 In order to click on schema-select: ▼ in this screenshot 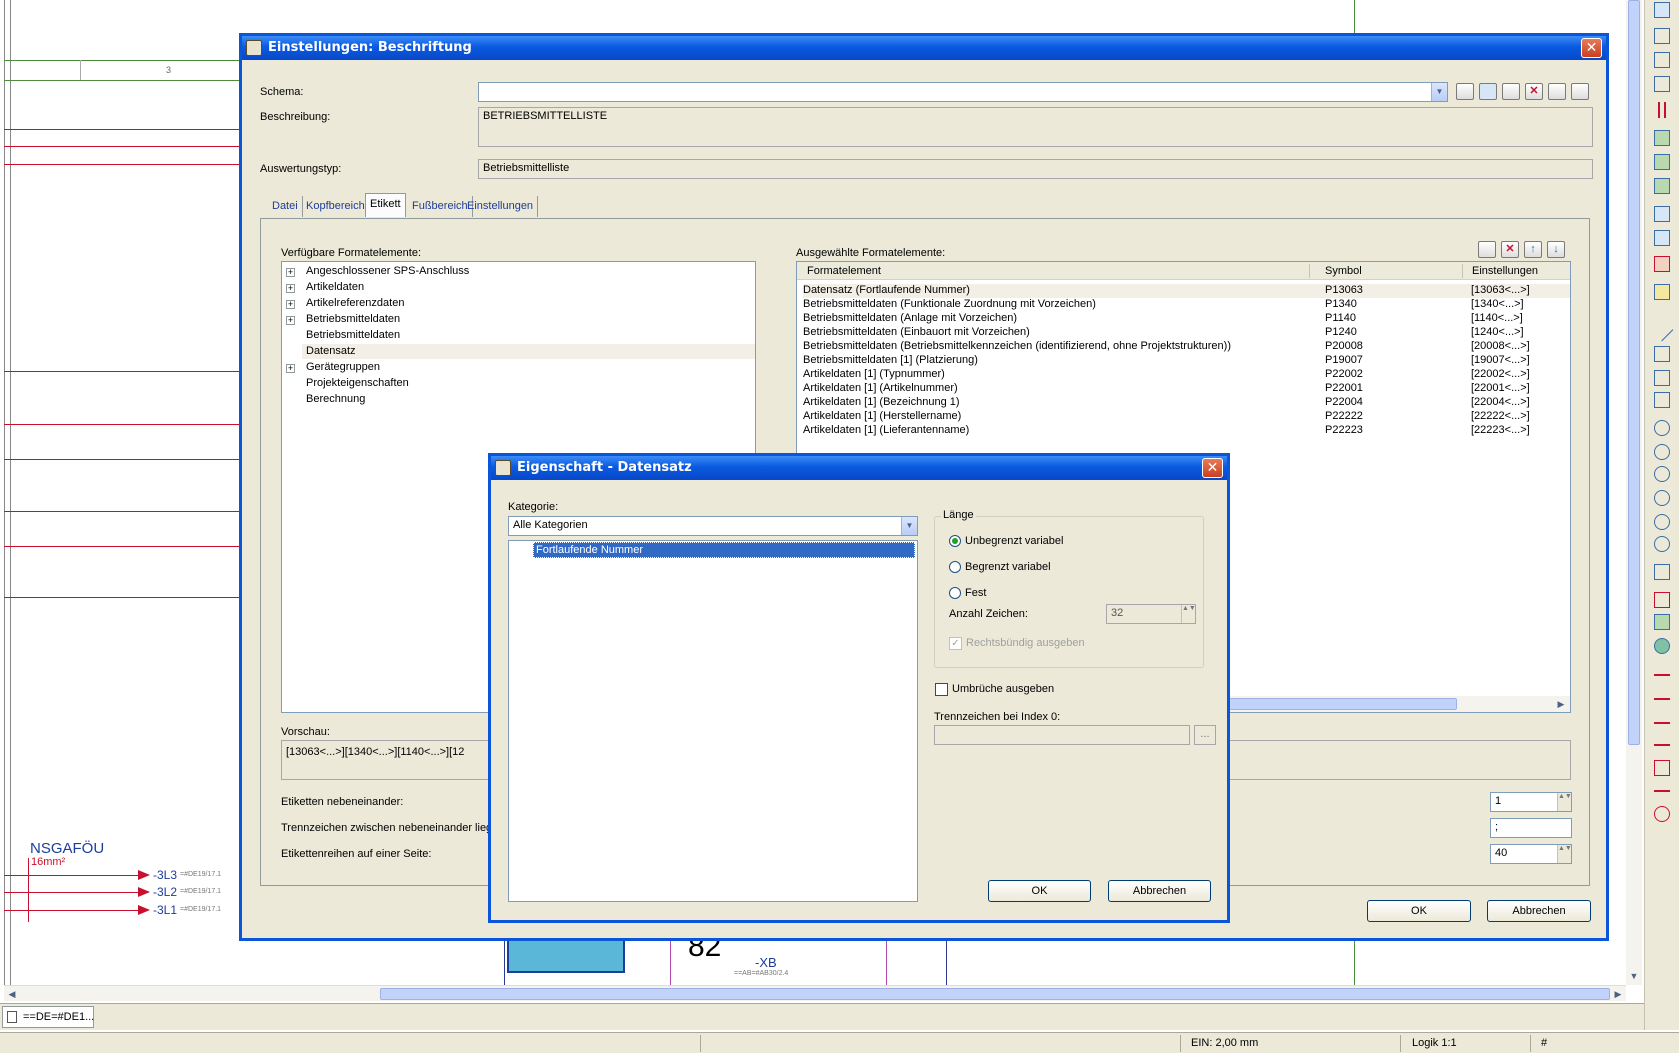, I will do `click(963, 92)`.